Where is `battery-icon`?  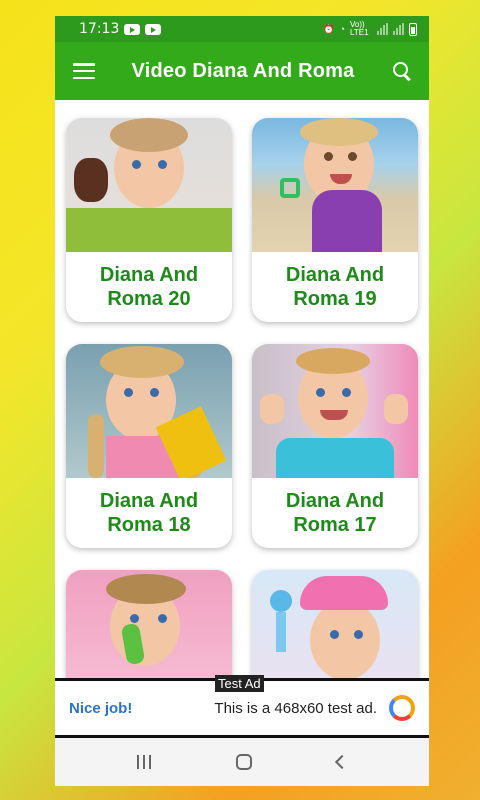
battery-icon is located at coordinates (413, 29).